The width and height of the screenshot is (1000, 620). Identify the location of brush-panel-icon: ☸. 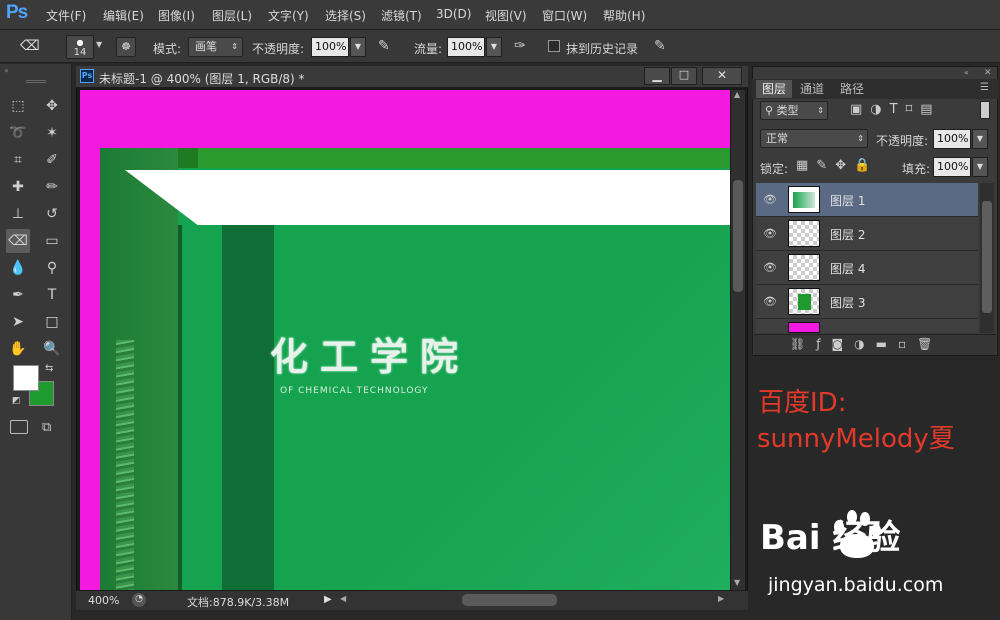
(126, 47).